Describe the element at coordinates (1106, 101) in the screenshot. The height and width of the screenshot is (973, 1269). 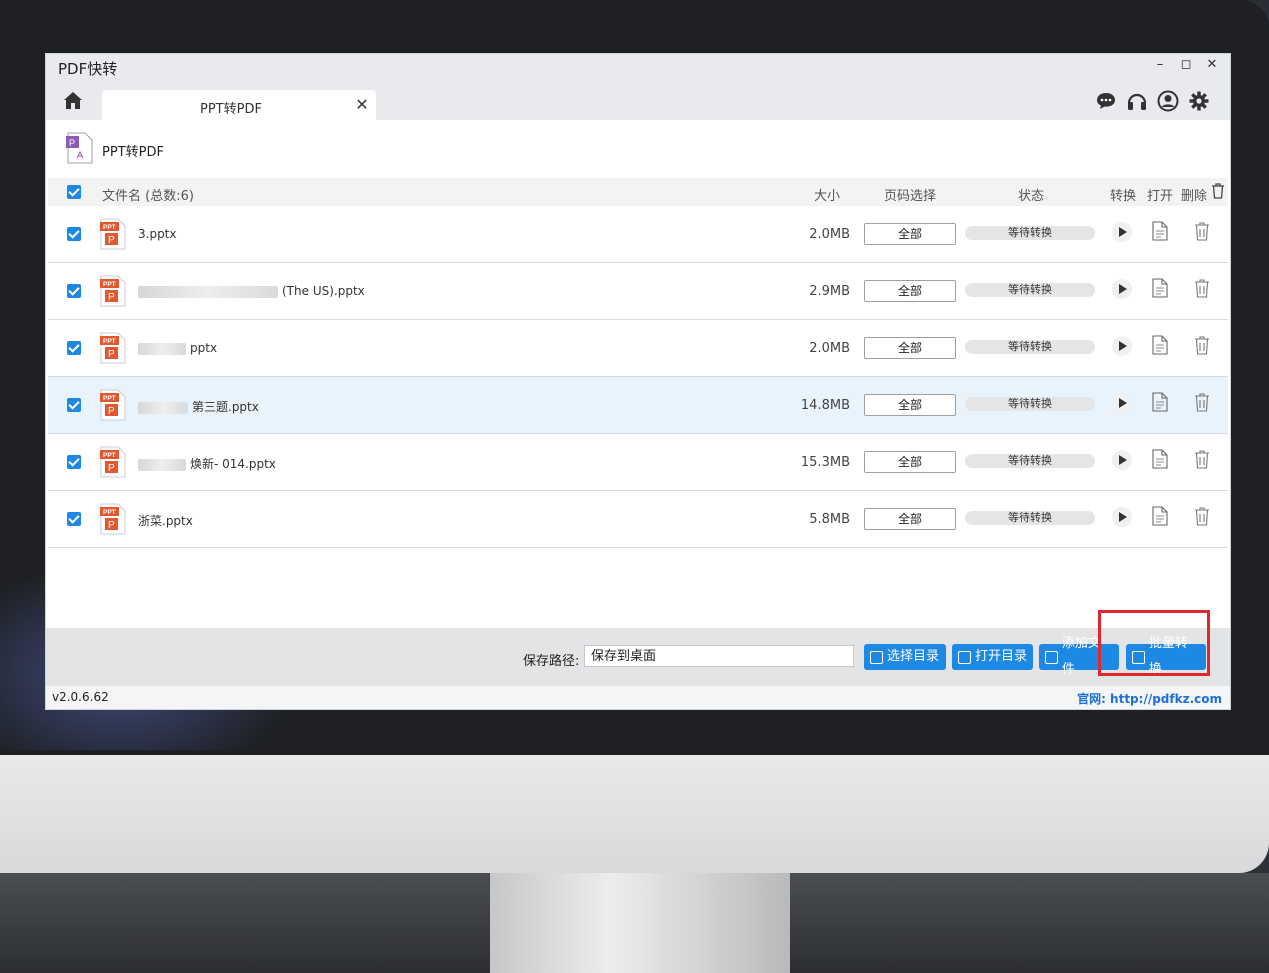
I see `chat-icon` at that location.